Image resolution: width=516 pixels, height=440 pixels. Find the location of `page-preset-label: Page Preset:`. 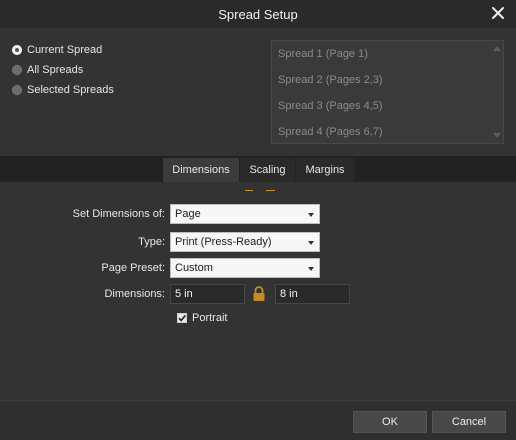

page-preset-label: Page Preset: is located at coordinates (133, 268).